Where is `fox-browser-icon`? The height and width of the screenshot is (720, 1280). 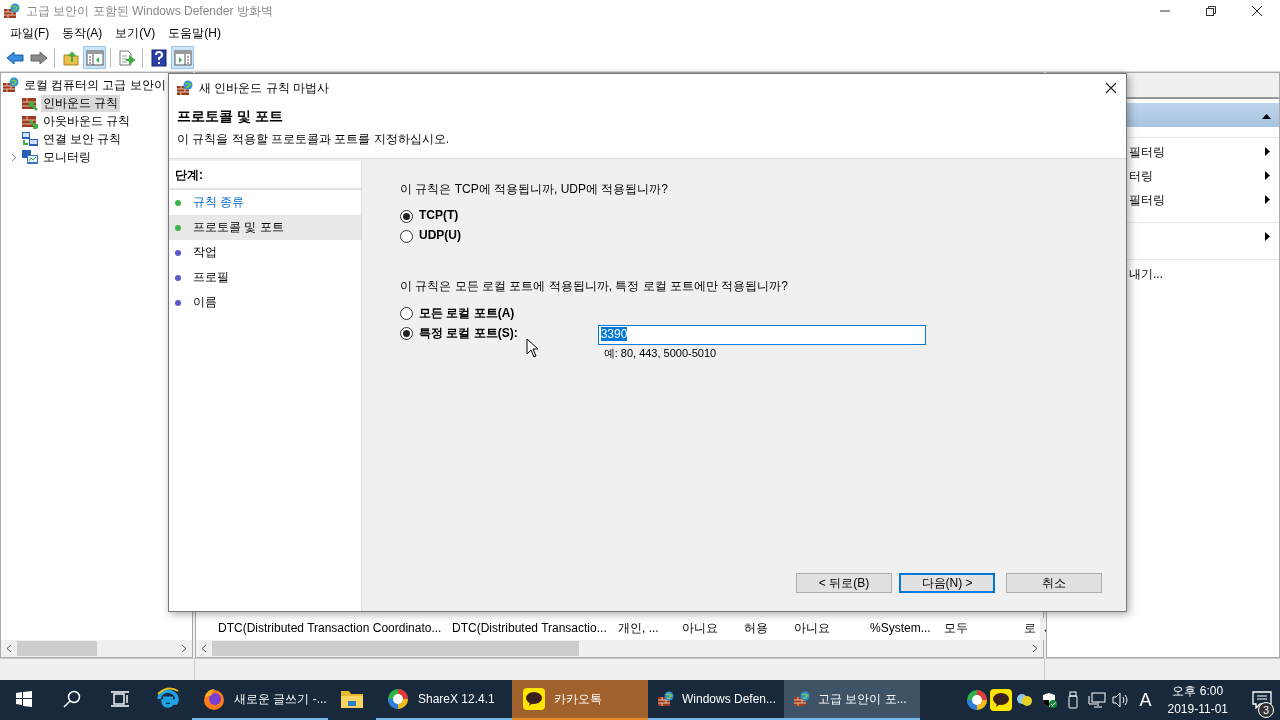
fox-browser-icon is located at coordinates (214, 699).